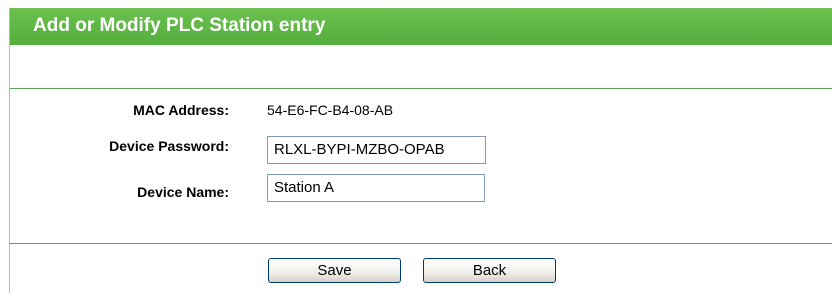 This screenshot has height=293, width=832. Describe the element at coordinates (489, 270) in the screenshot. I see `back-button: Back` at that location.